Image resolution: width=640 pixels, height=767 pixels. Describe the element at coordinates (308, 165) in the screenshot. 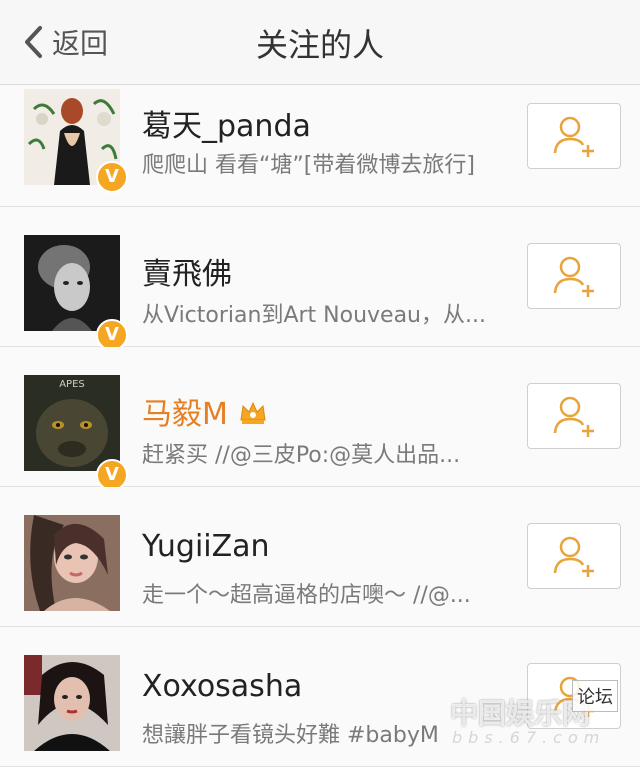

I see `user-description: 爬爬山 看看“塘”[带着微博去旅行]` at that location.